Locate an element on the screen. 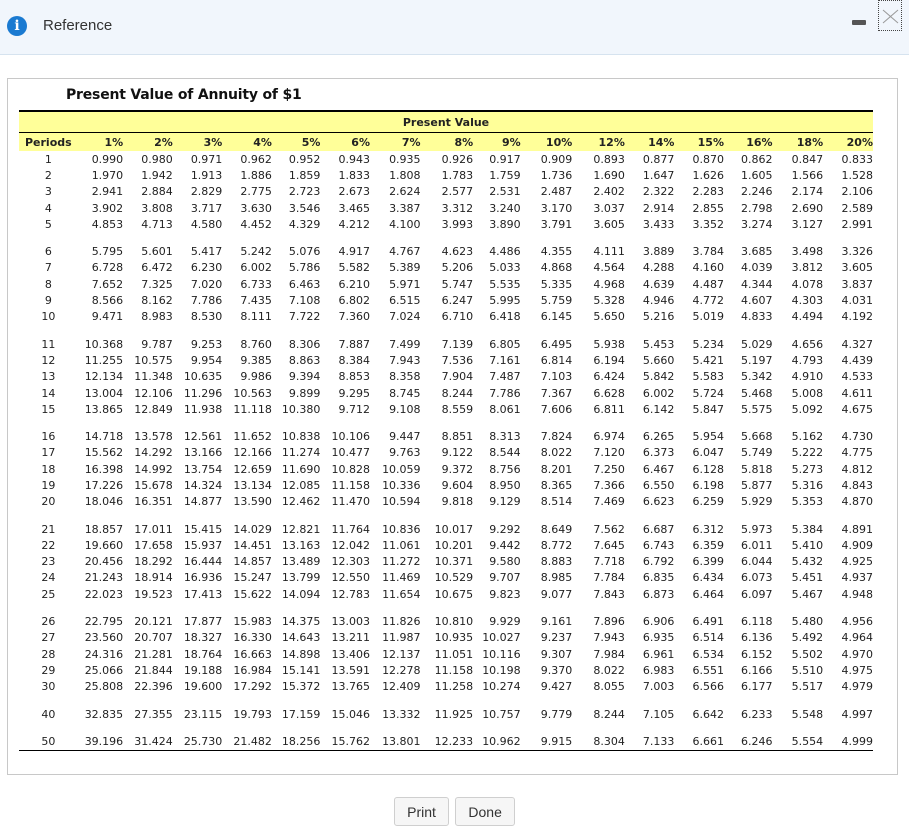 The width and height of the screenshot is (909, 840). value-cell: 9.604 is located at coordinates (457, 485).